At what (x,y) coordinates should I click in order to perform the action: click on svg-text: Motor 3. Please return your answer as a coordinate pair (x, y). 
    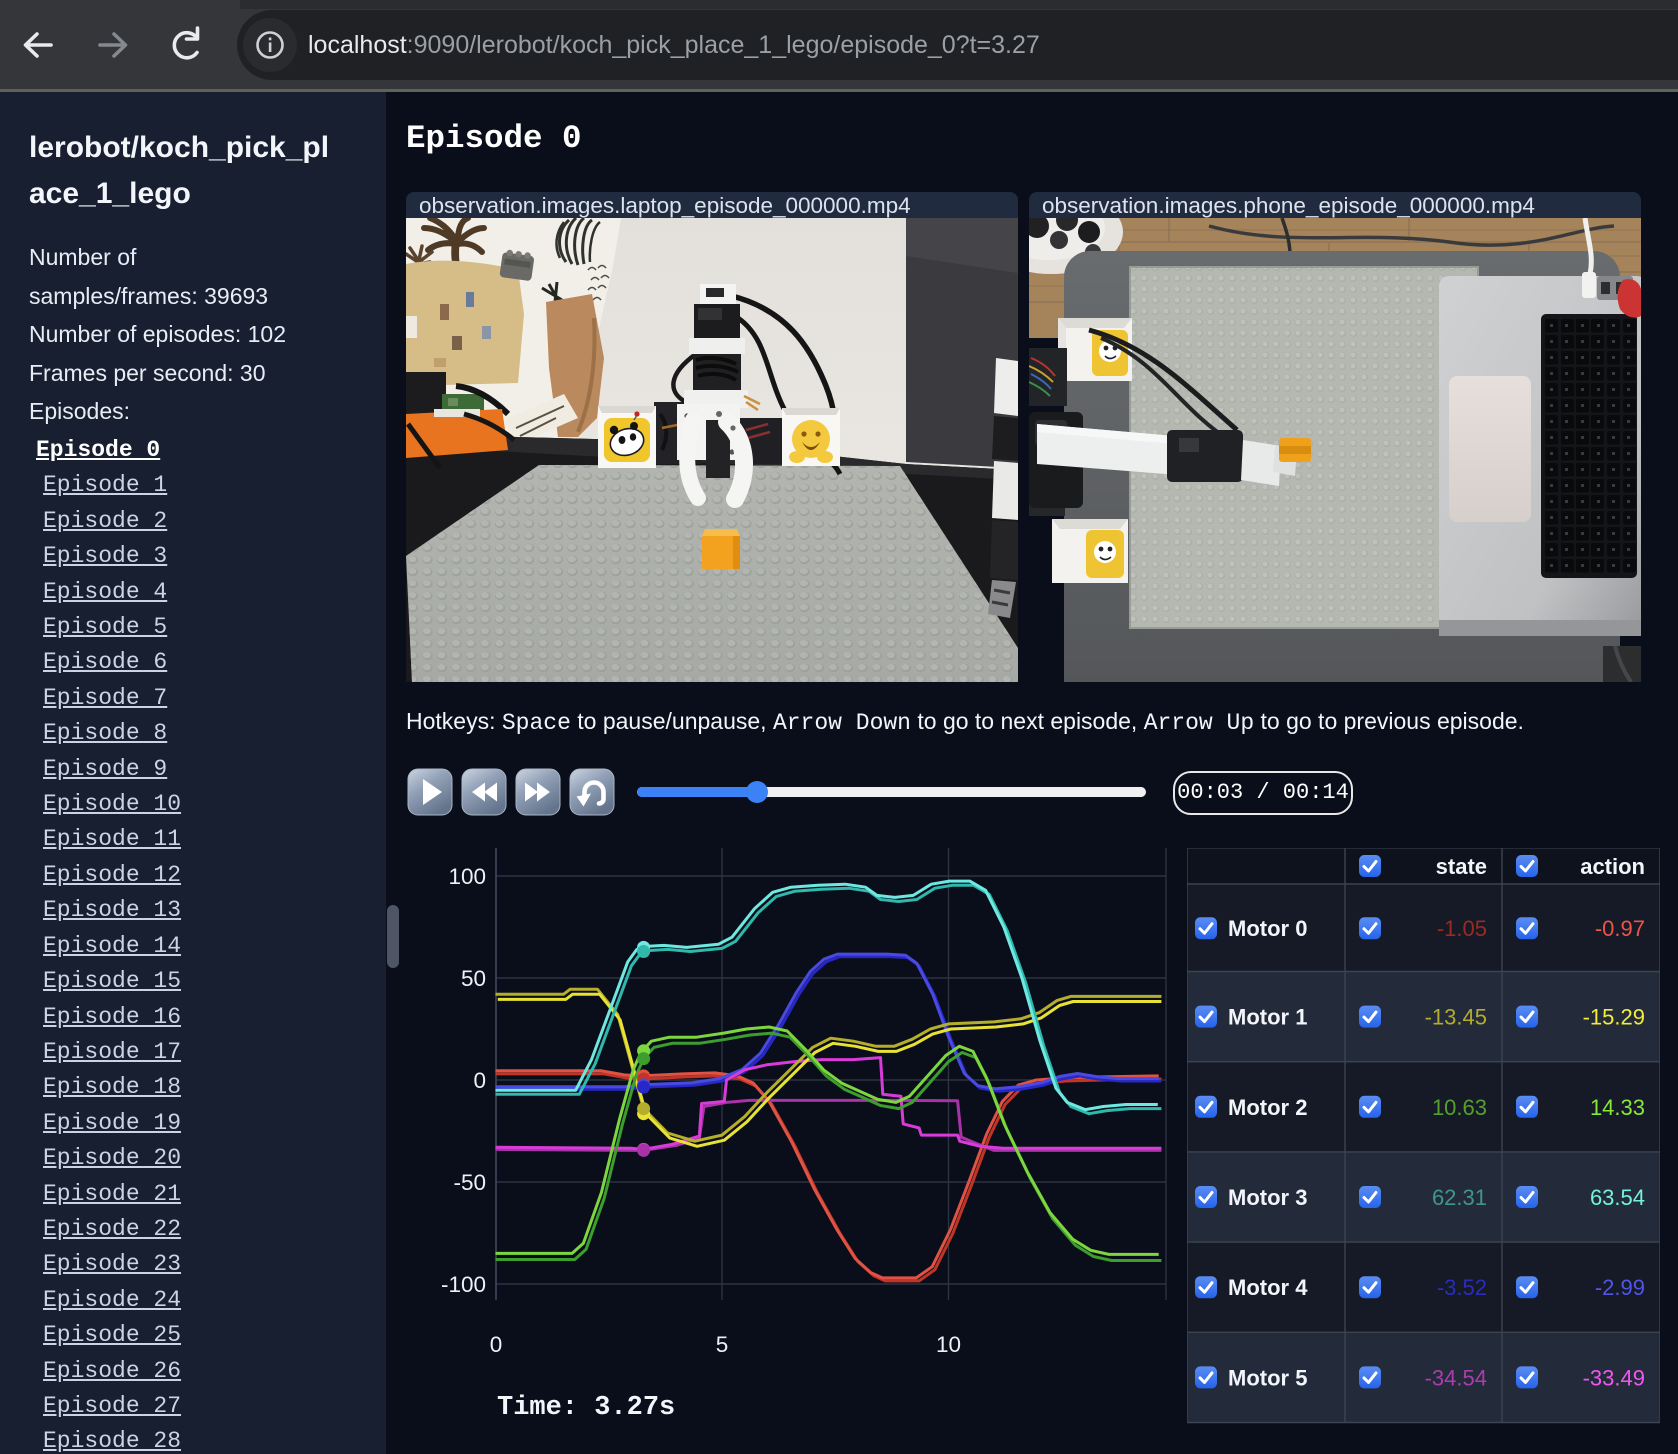
    Looking at the image, I should click on (1267, 1197).